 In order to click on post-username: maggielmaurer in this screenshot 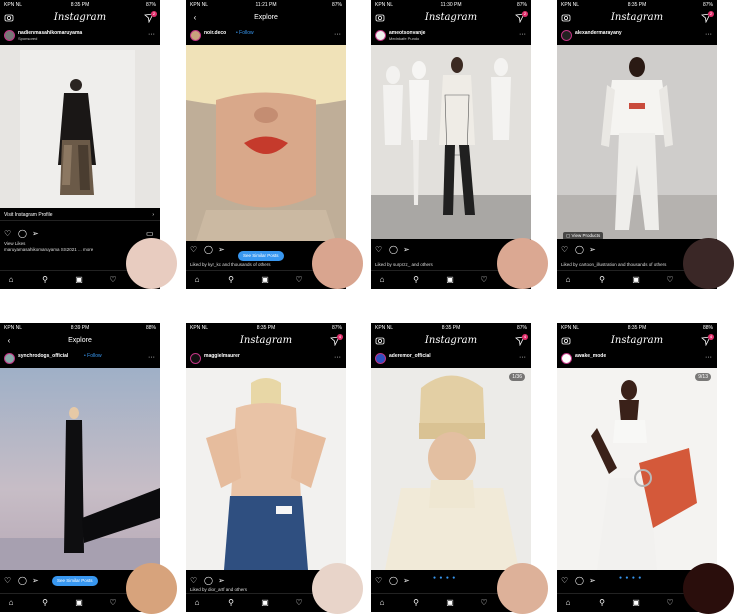, I will do `click(222, 356)`.